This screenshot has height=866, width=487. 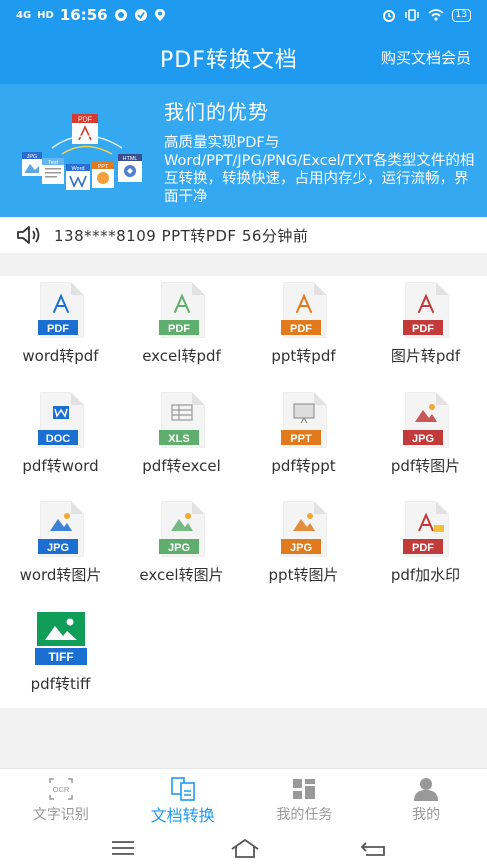 What do you see at coordinates (229, 60) in the screenshot?
I see `page-title: PDF转换文档` at bounding box center [229, 60].